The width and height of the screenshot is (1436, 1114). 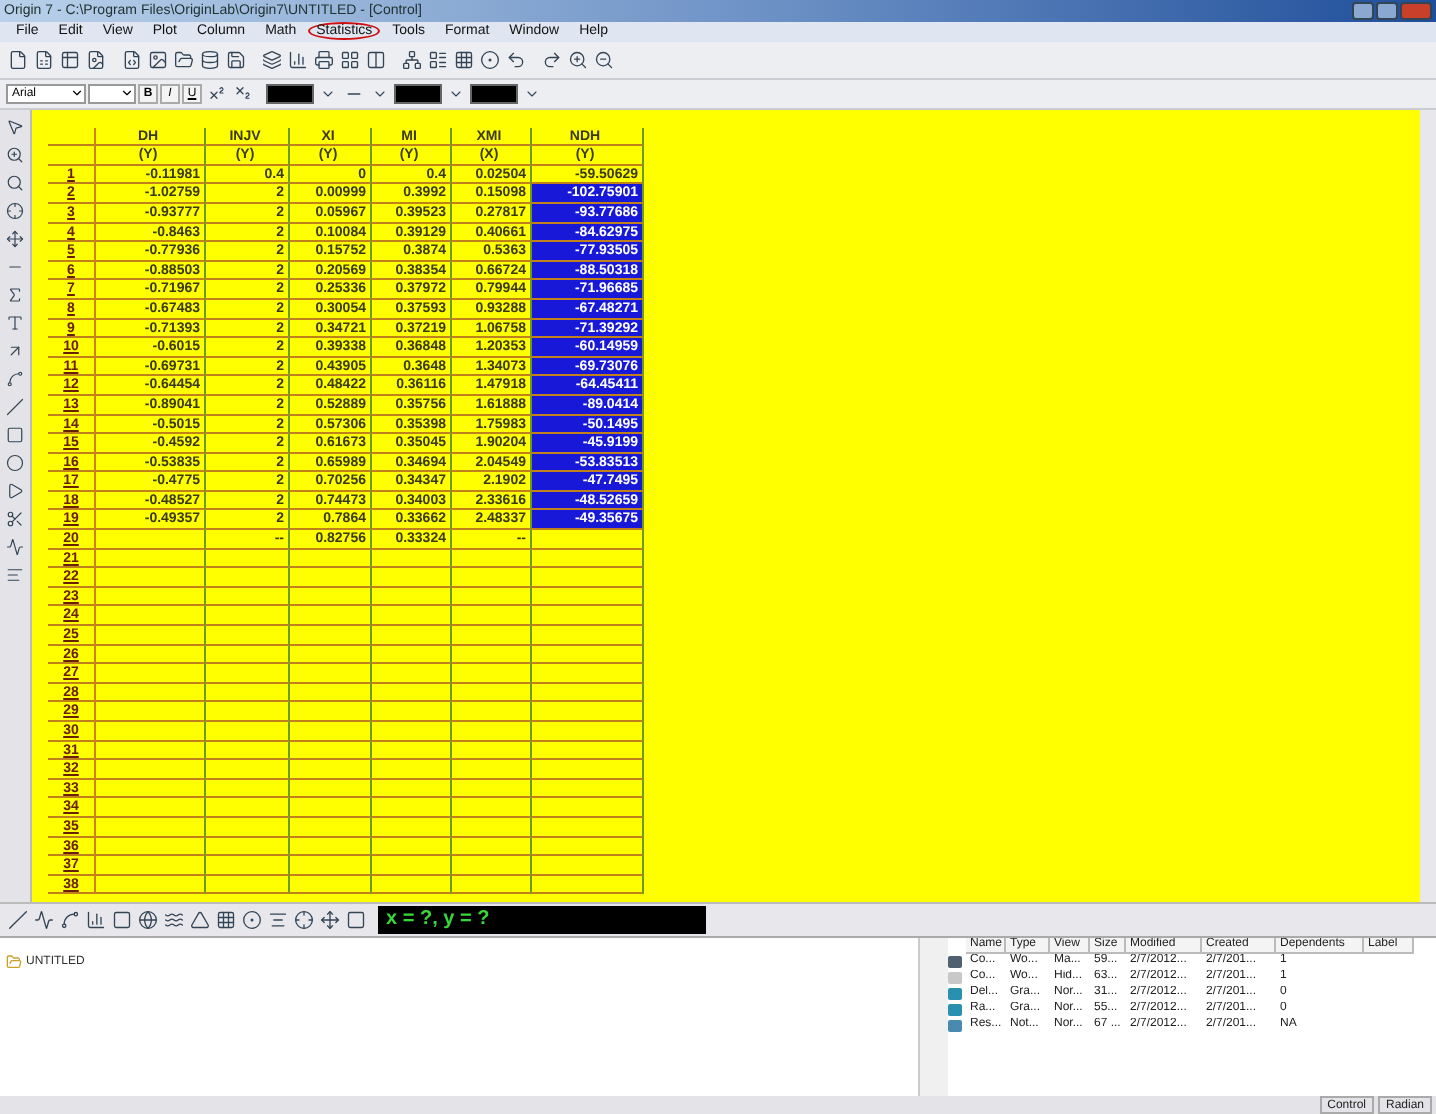 What do you see at coordinates (412, 59) in the screenshot?
I see `network-icon` at bounding box center [412, 59].